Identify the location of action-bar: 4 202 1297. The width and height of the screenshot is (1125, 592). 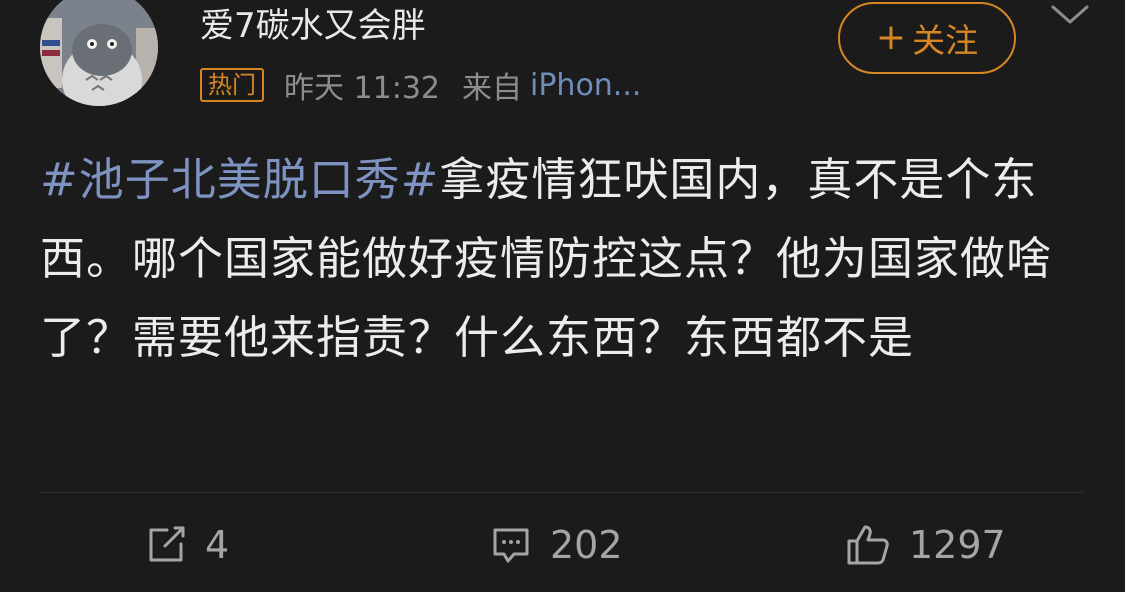
(562, 545).